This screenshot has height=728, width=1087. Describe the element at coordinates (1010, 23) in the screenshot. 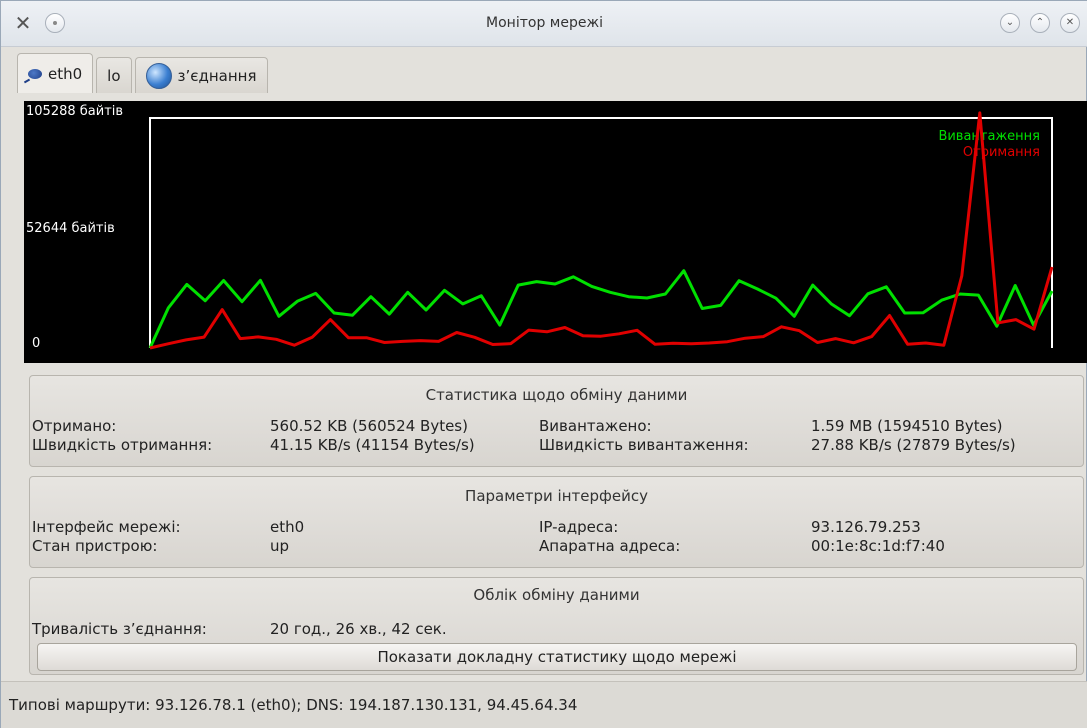

I see `minimize-icon: ⌄` at that location.